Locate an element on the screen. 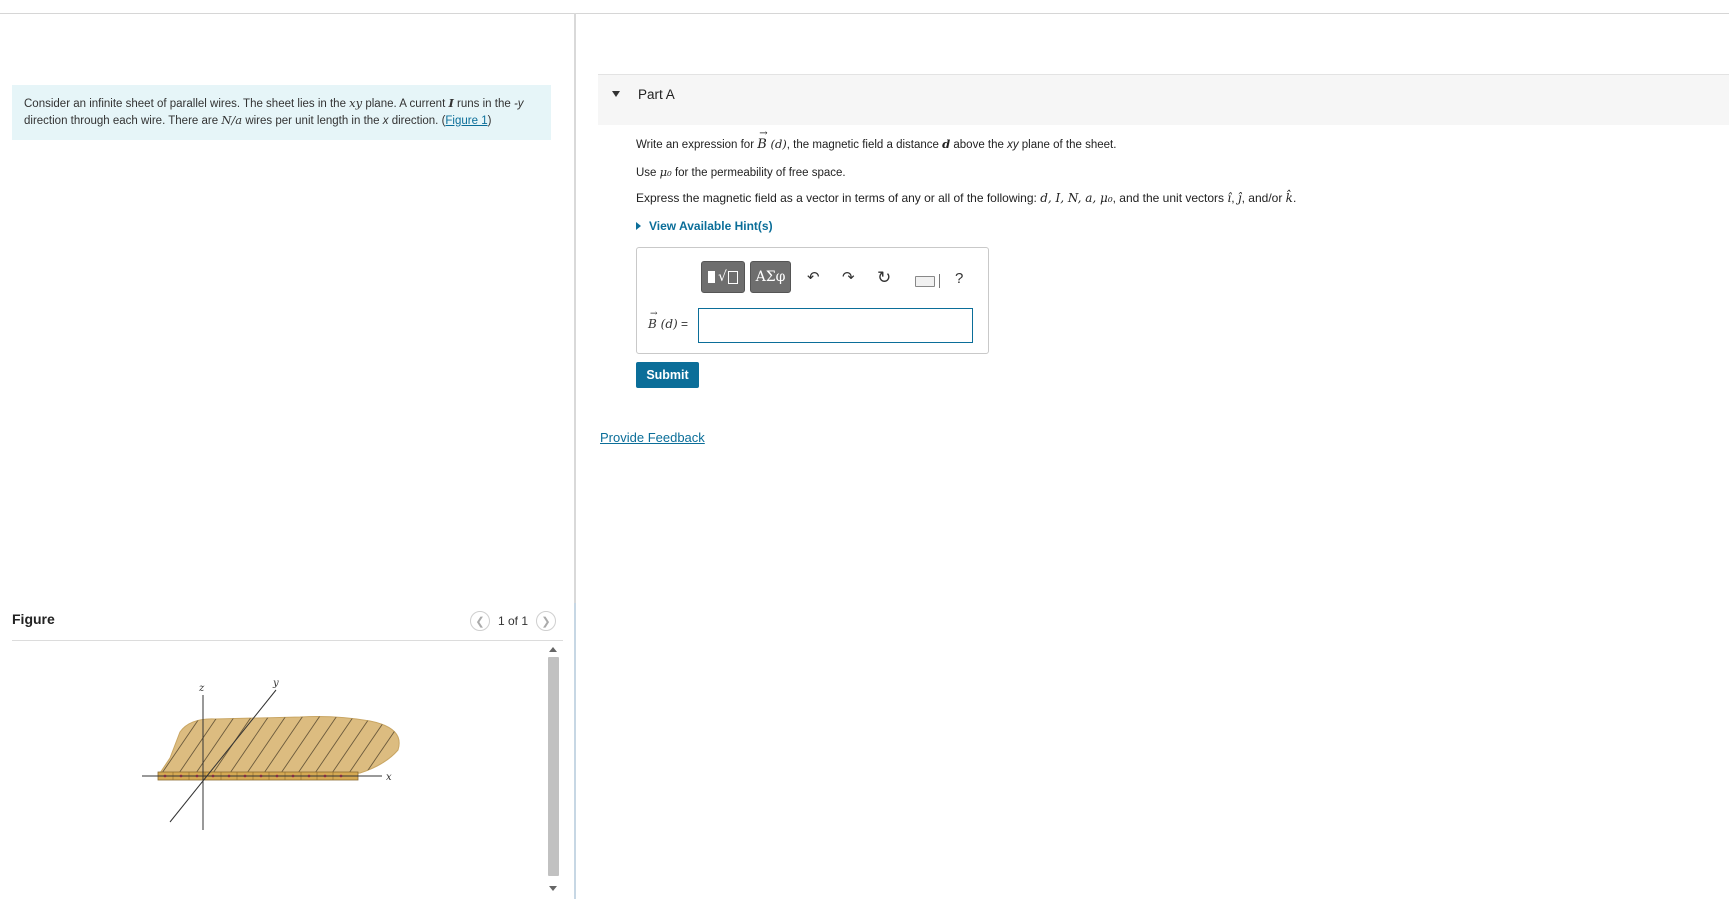 The height and width of the screenshot is (899, 1729). figure-title: Figure is located at coordinates (33, 619).